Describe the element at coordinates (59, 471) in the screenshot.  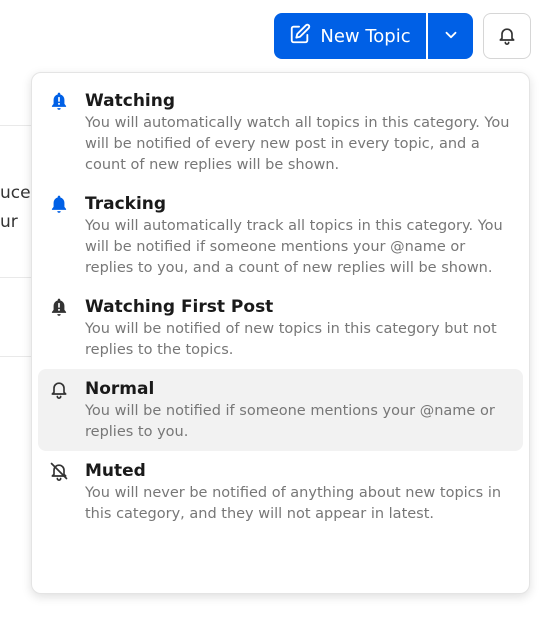
I see `bell-slash-icon` at that location.